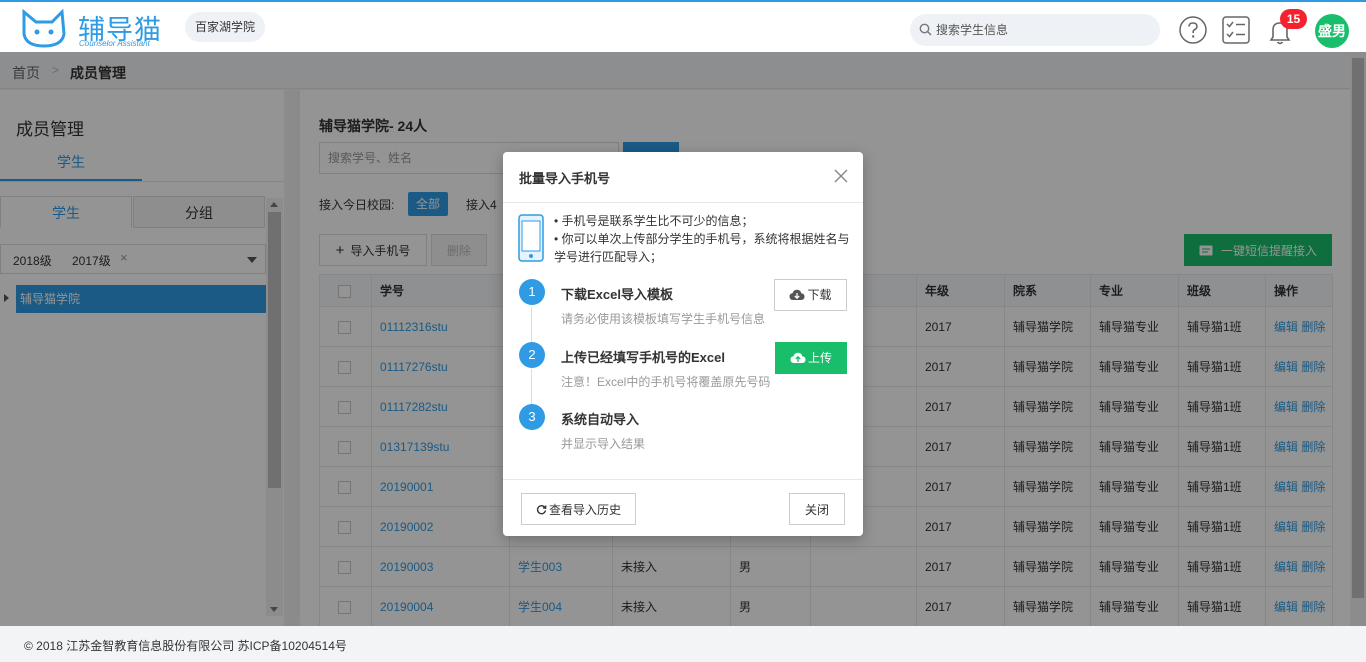 This screenshot has height=662, width=1366. I want to click on student-search-input, so click(1041, 30).